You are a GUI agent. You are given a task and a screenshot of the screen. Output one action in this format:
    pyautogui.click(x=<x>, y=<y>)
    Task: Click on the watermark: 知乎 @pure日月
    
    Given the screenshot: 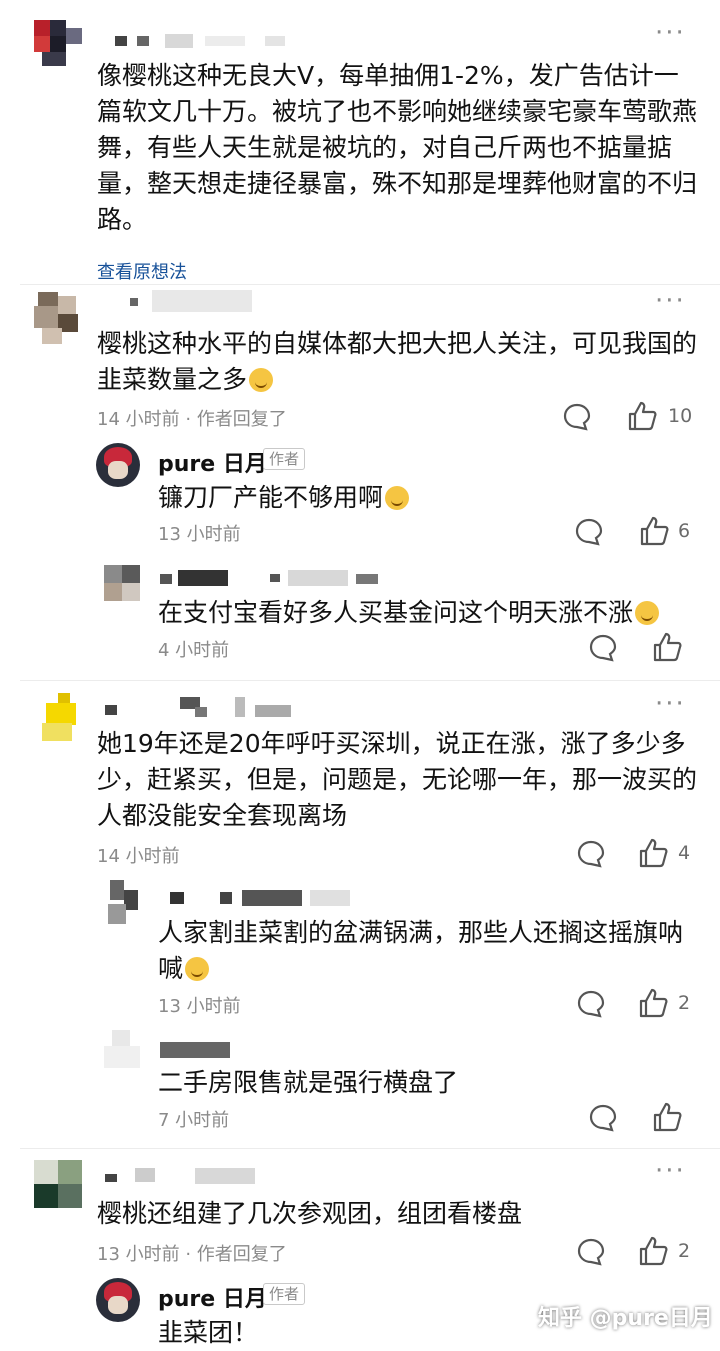 What is the action you would take?
    pyautogui.click(x=625, y=1318)
    